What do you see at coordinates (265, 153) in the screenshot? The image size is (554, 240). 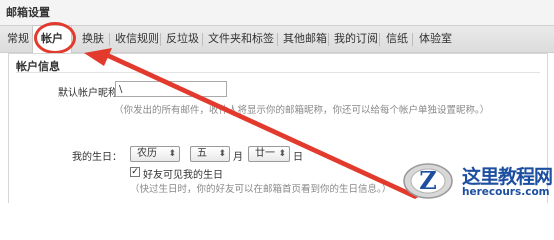 I see `day-value: 廿一` at bounding box center [265, 153].